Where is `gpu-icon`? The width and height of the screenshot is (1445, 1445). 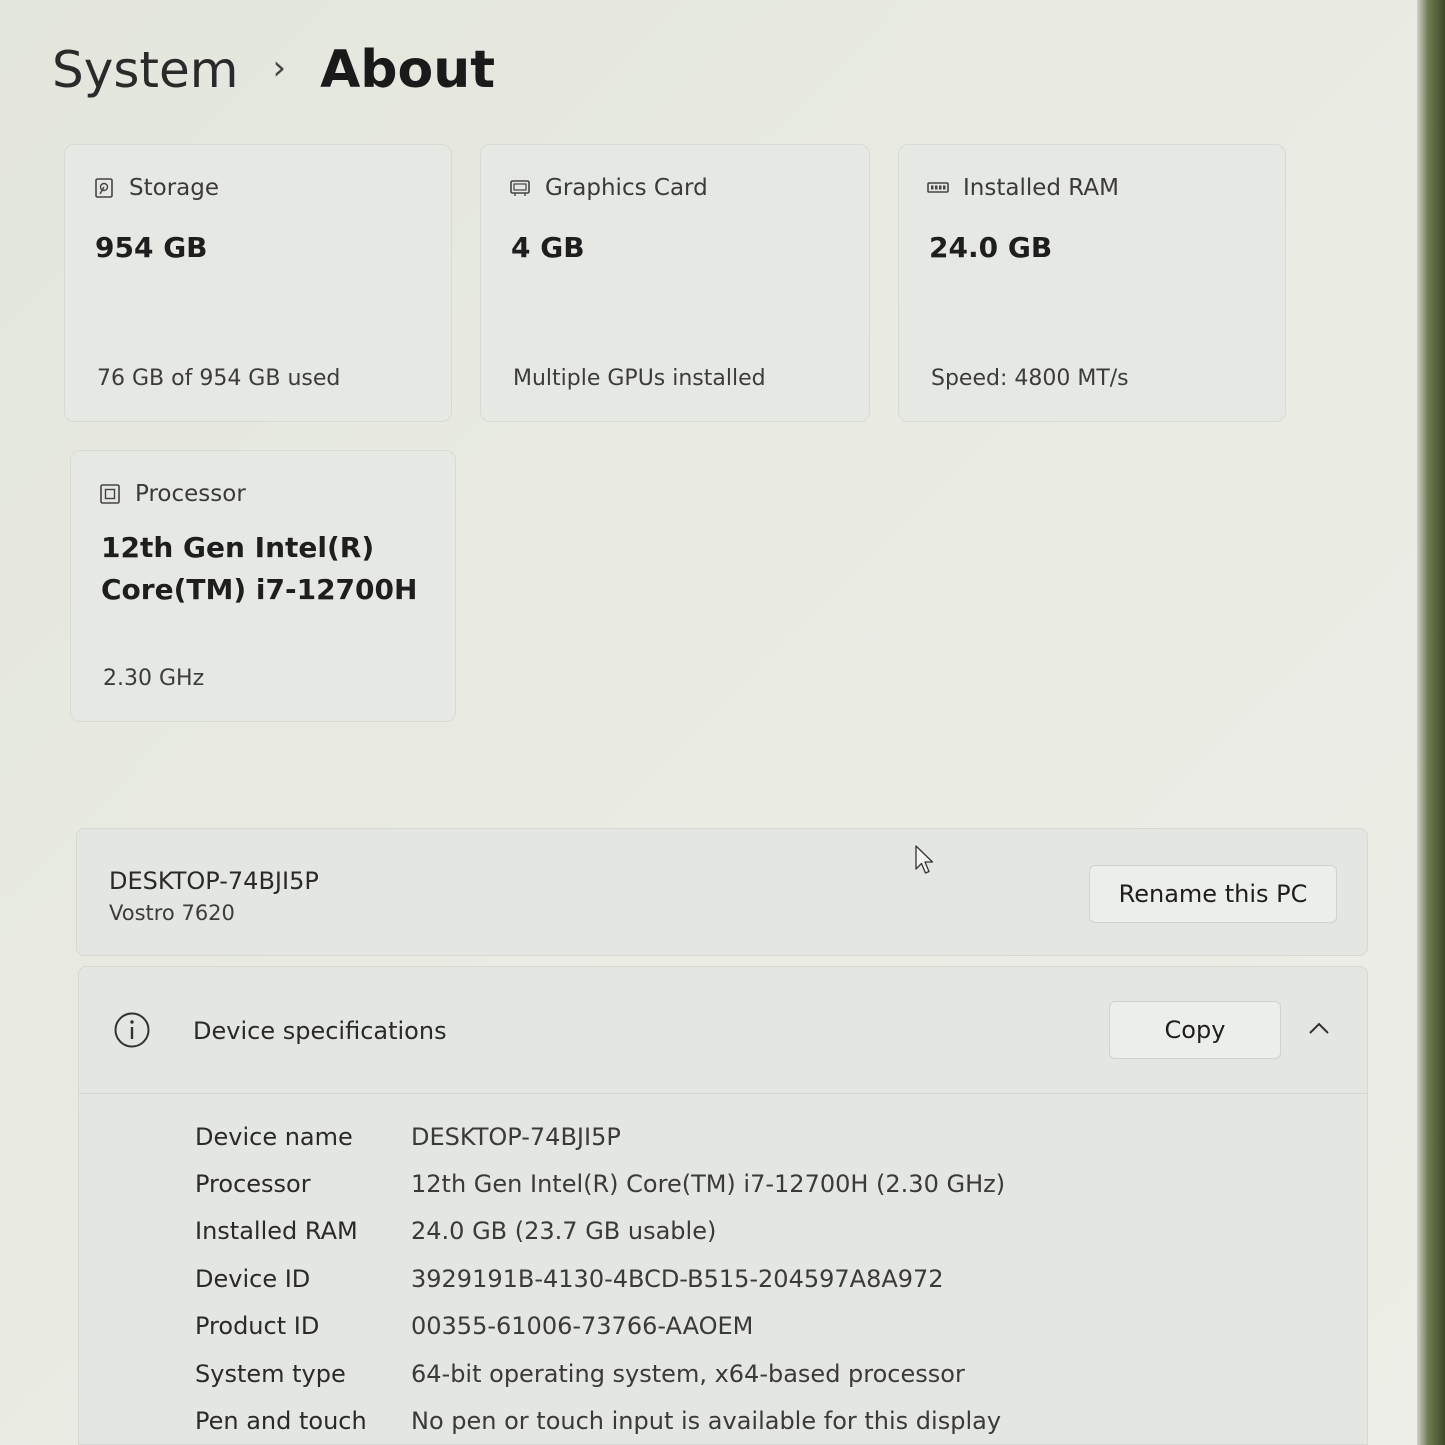
gpu-icon is located at coordinates (520, 188).